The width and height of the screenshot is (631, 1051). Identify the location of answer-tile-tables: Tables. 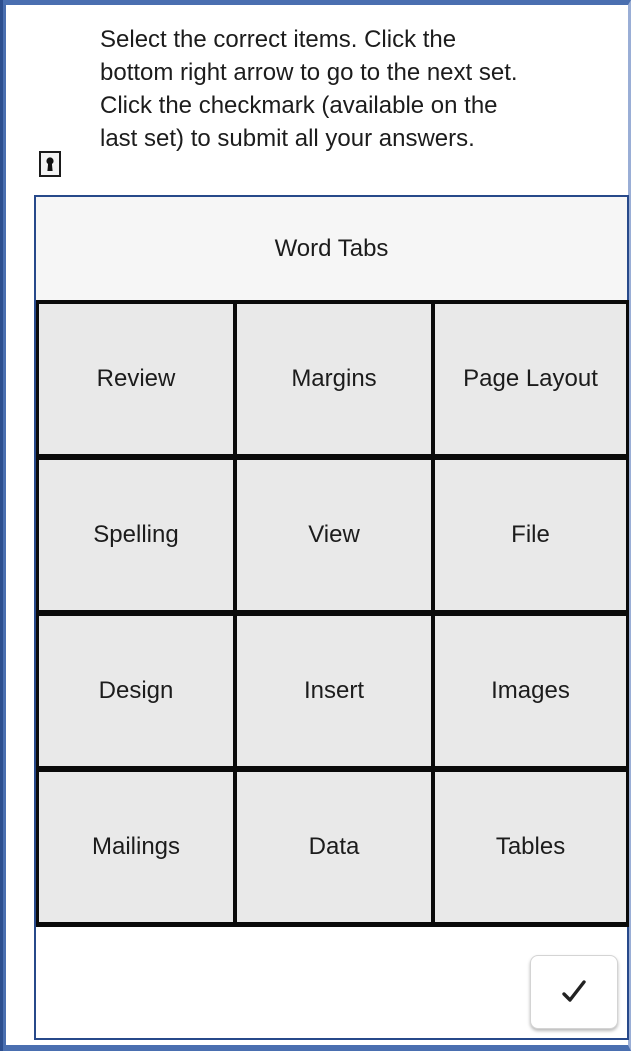
(530, 847).